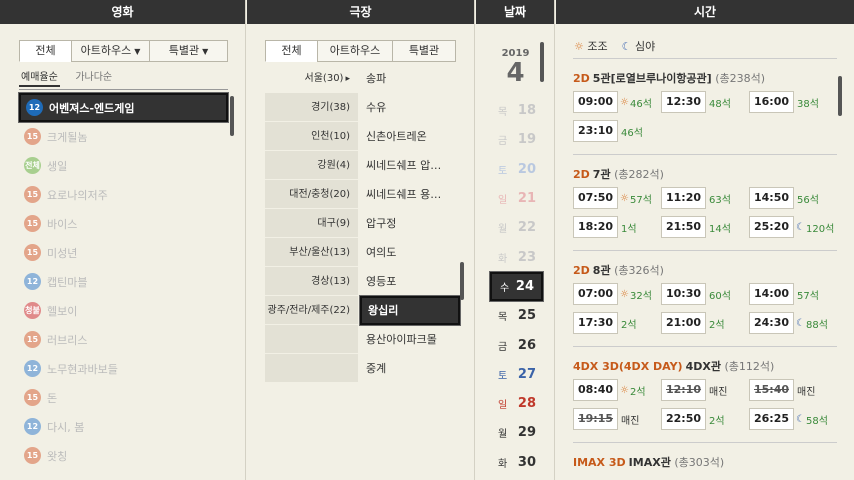 The image size is (854, 480). What do you see at coordinates (308, 310) in the screenshot?
I see `region-label: 광주/전라/제주(22)` at bounding box center [308, 310].